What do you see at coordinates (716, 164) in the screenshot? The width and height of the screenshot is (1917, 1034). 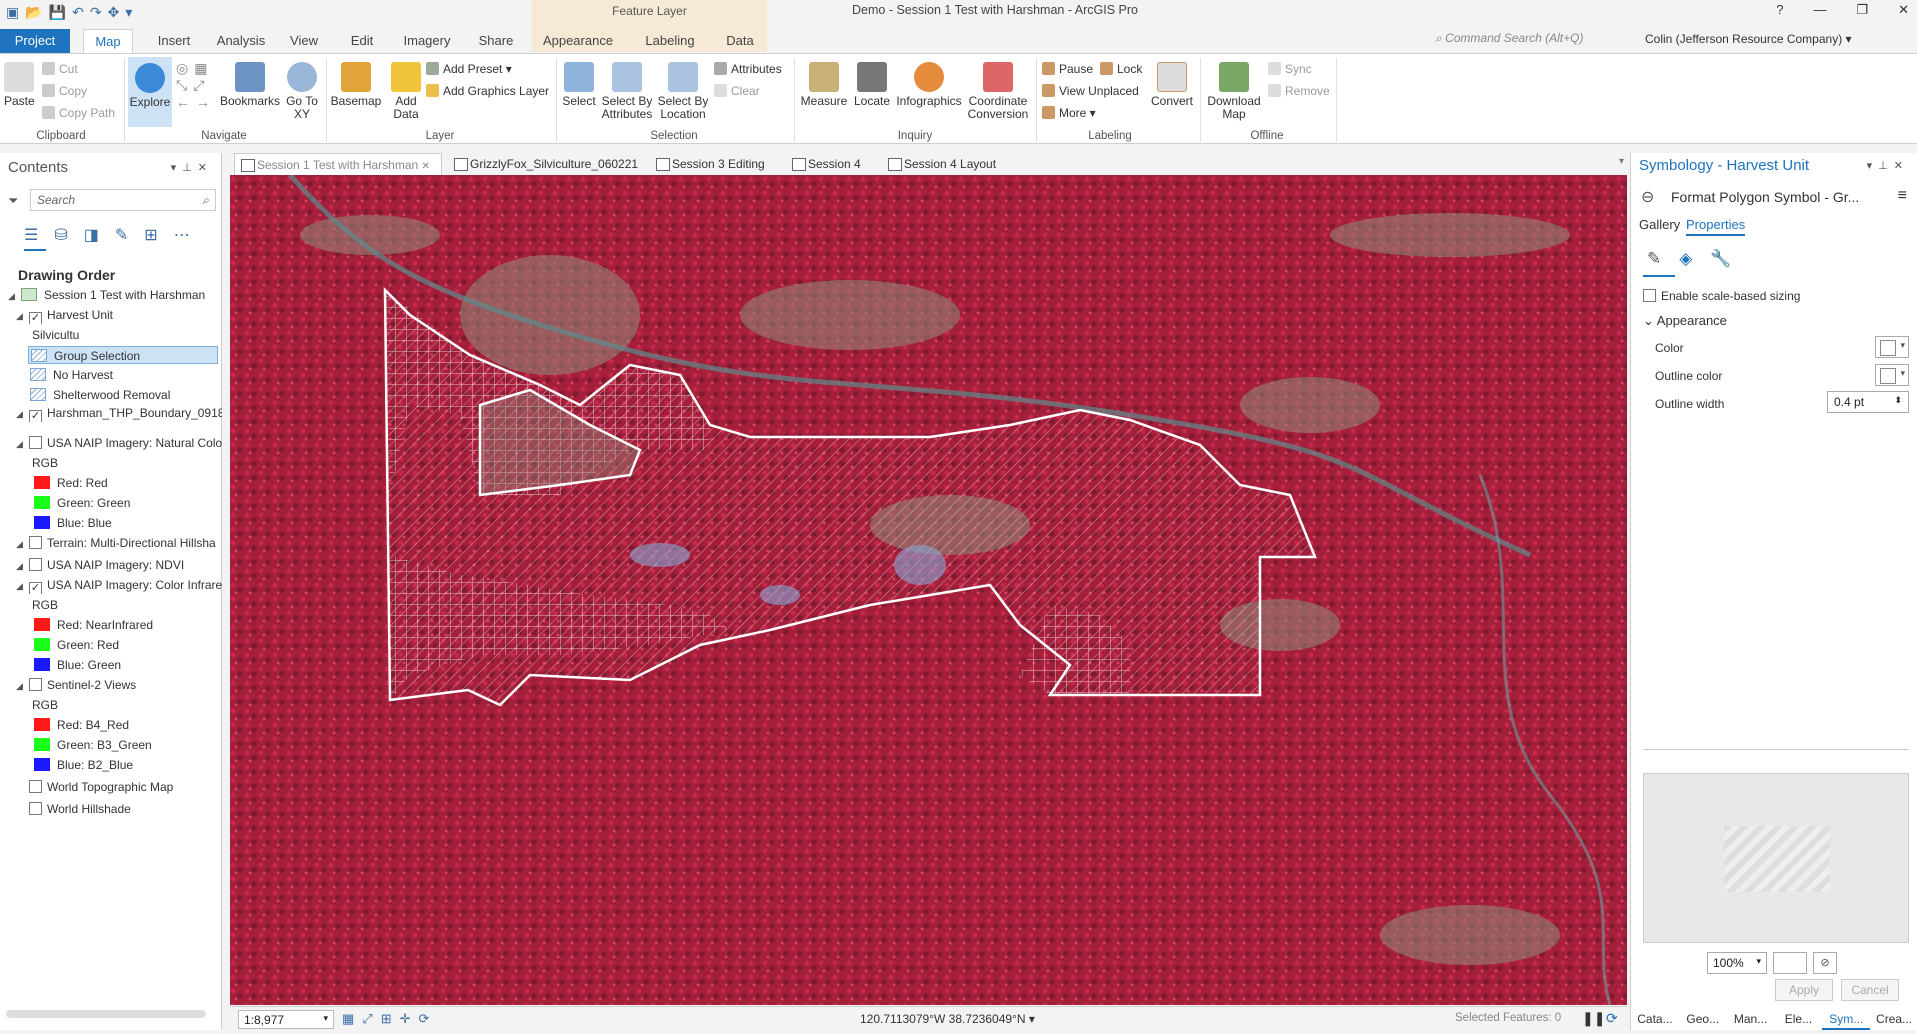 I see `view-tab-session-3: Session 3 Editing` at bounding box center [716, 164].